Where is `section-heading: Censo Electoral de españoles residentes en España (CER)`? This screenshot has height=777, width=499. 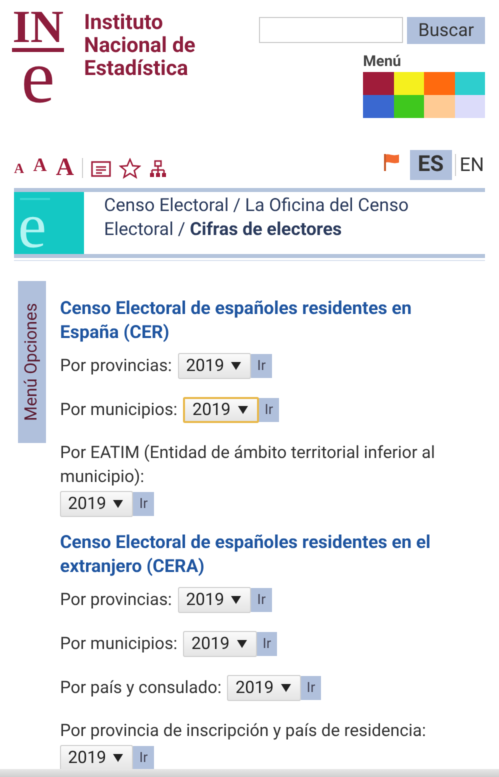
section-heading: Censo Electoral de españoles residentes en España (CER) is located at coordinates (236, 321).